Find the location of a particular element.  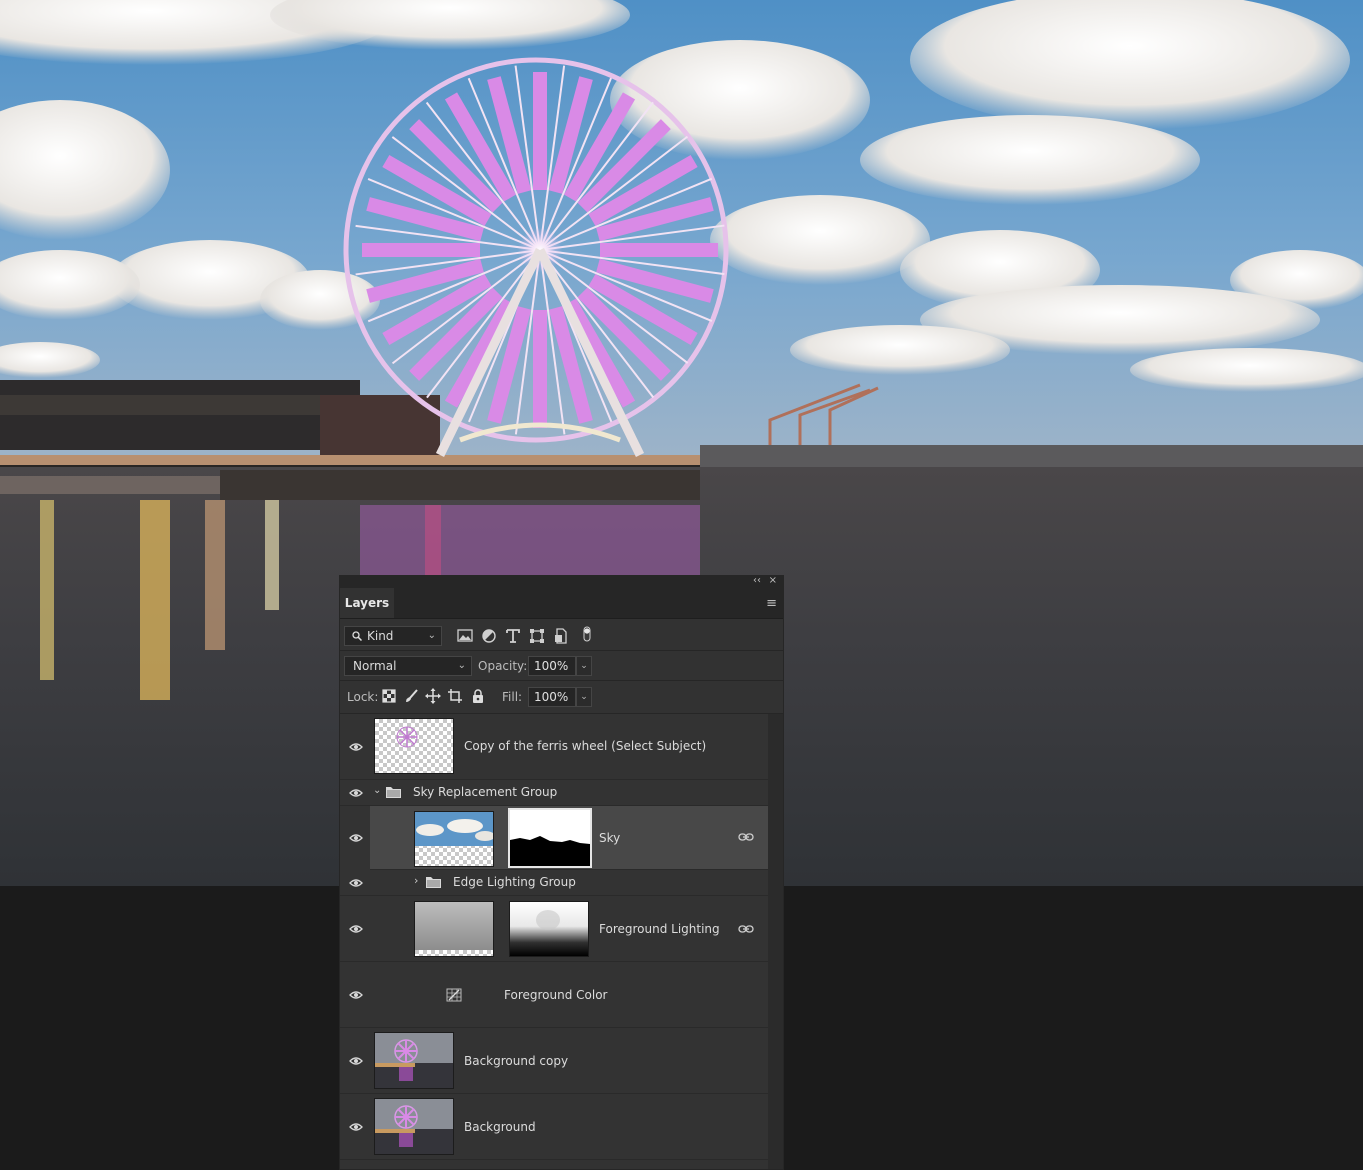

layer-row-edge-lighting-group: › Edge Lighting Group is located at coordinates (554, 883).